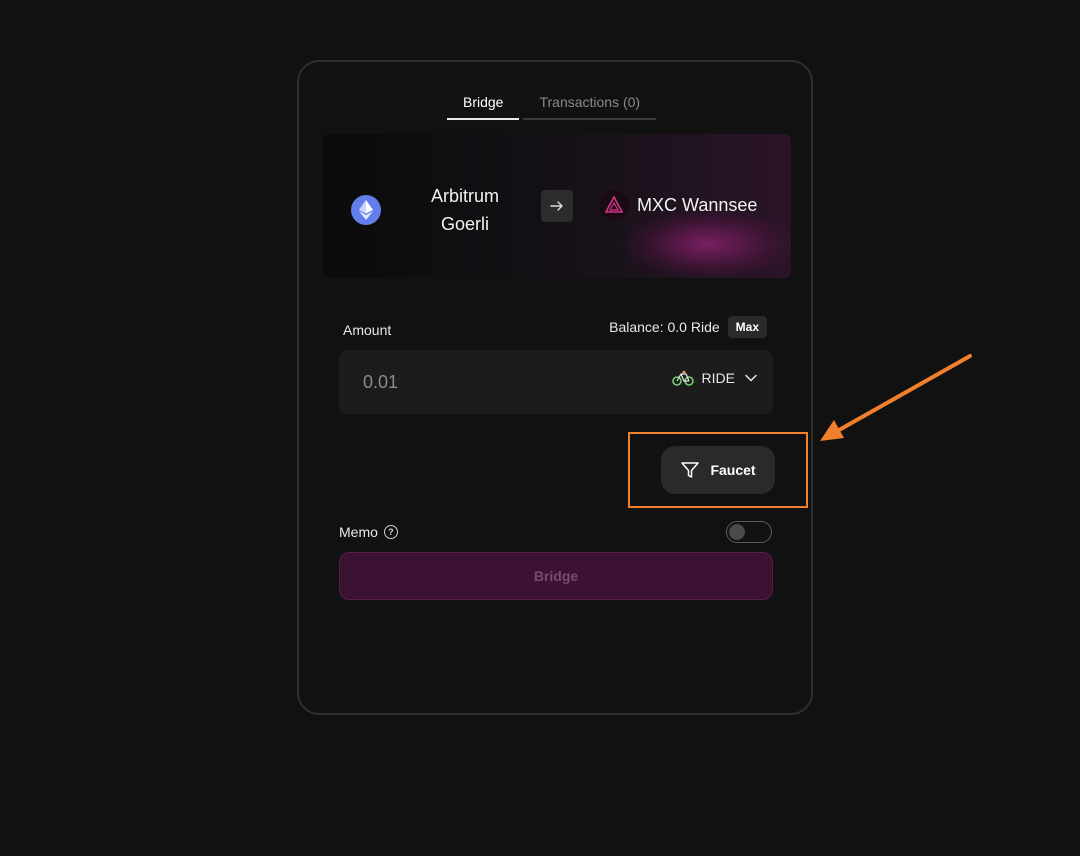  I want to click on to-chain: MXC Wannsee, so click(678, 205).